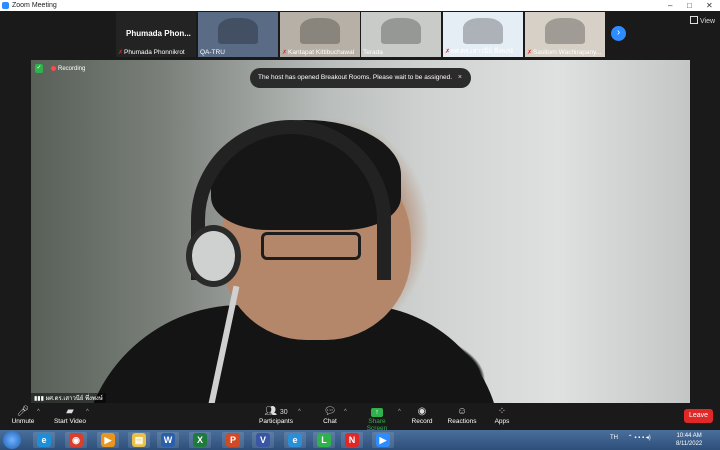  What do you see at coordinates (360, 5) in the screenshot?
I see `title-bar: Zoom Meeting – □ ✕` at bounding box center [360, 5].